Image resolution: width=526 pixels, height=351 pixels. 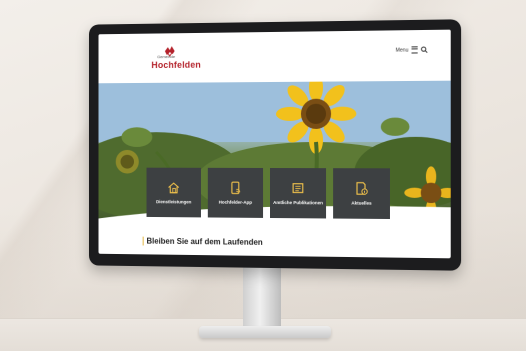 I want to click on tile-label: Dienstleistungen, so click(x=174, y=202).